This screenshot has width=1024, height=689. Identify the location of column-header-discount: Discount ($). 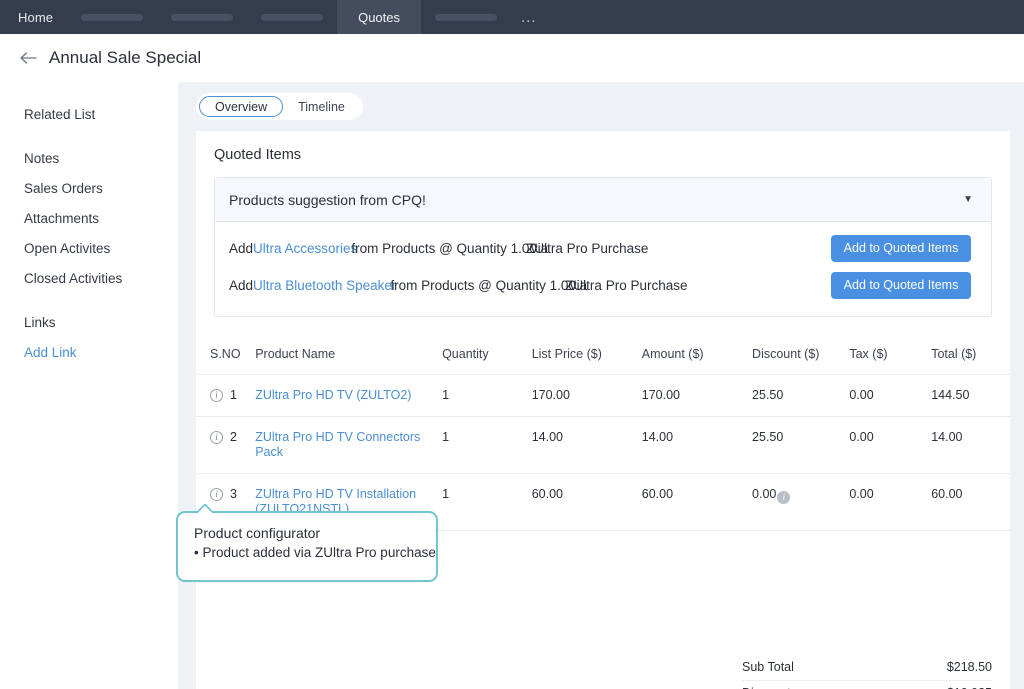
(801, 357).